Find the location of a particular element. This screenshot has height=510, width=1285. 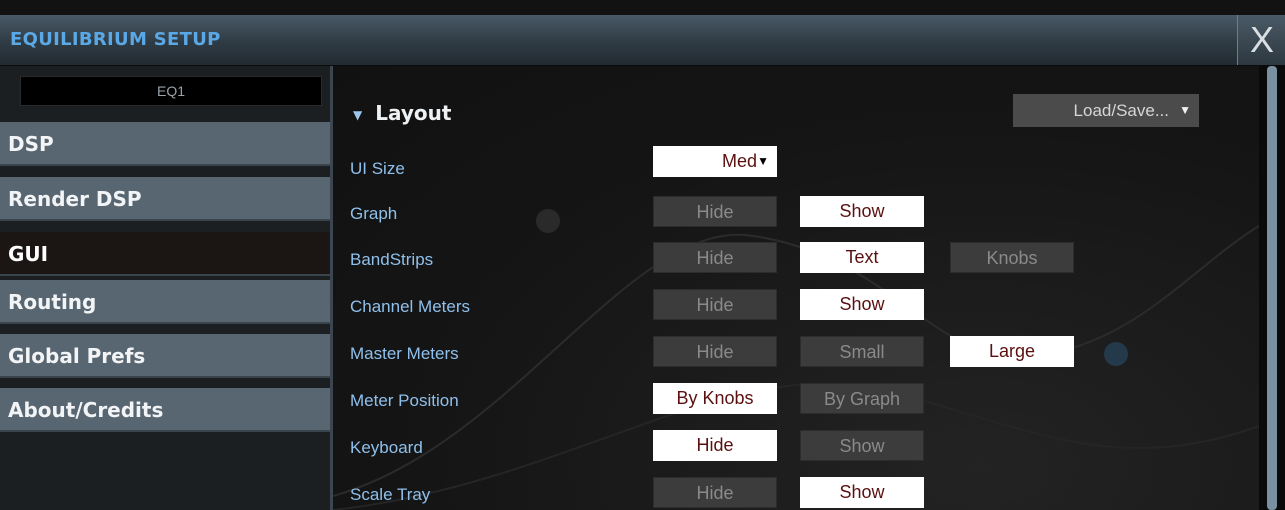

master-meters-label: Master Meters is located at coordinates (404, 353).